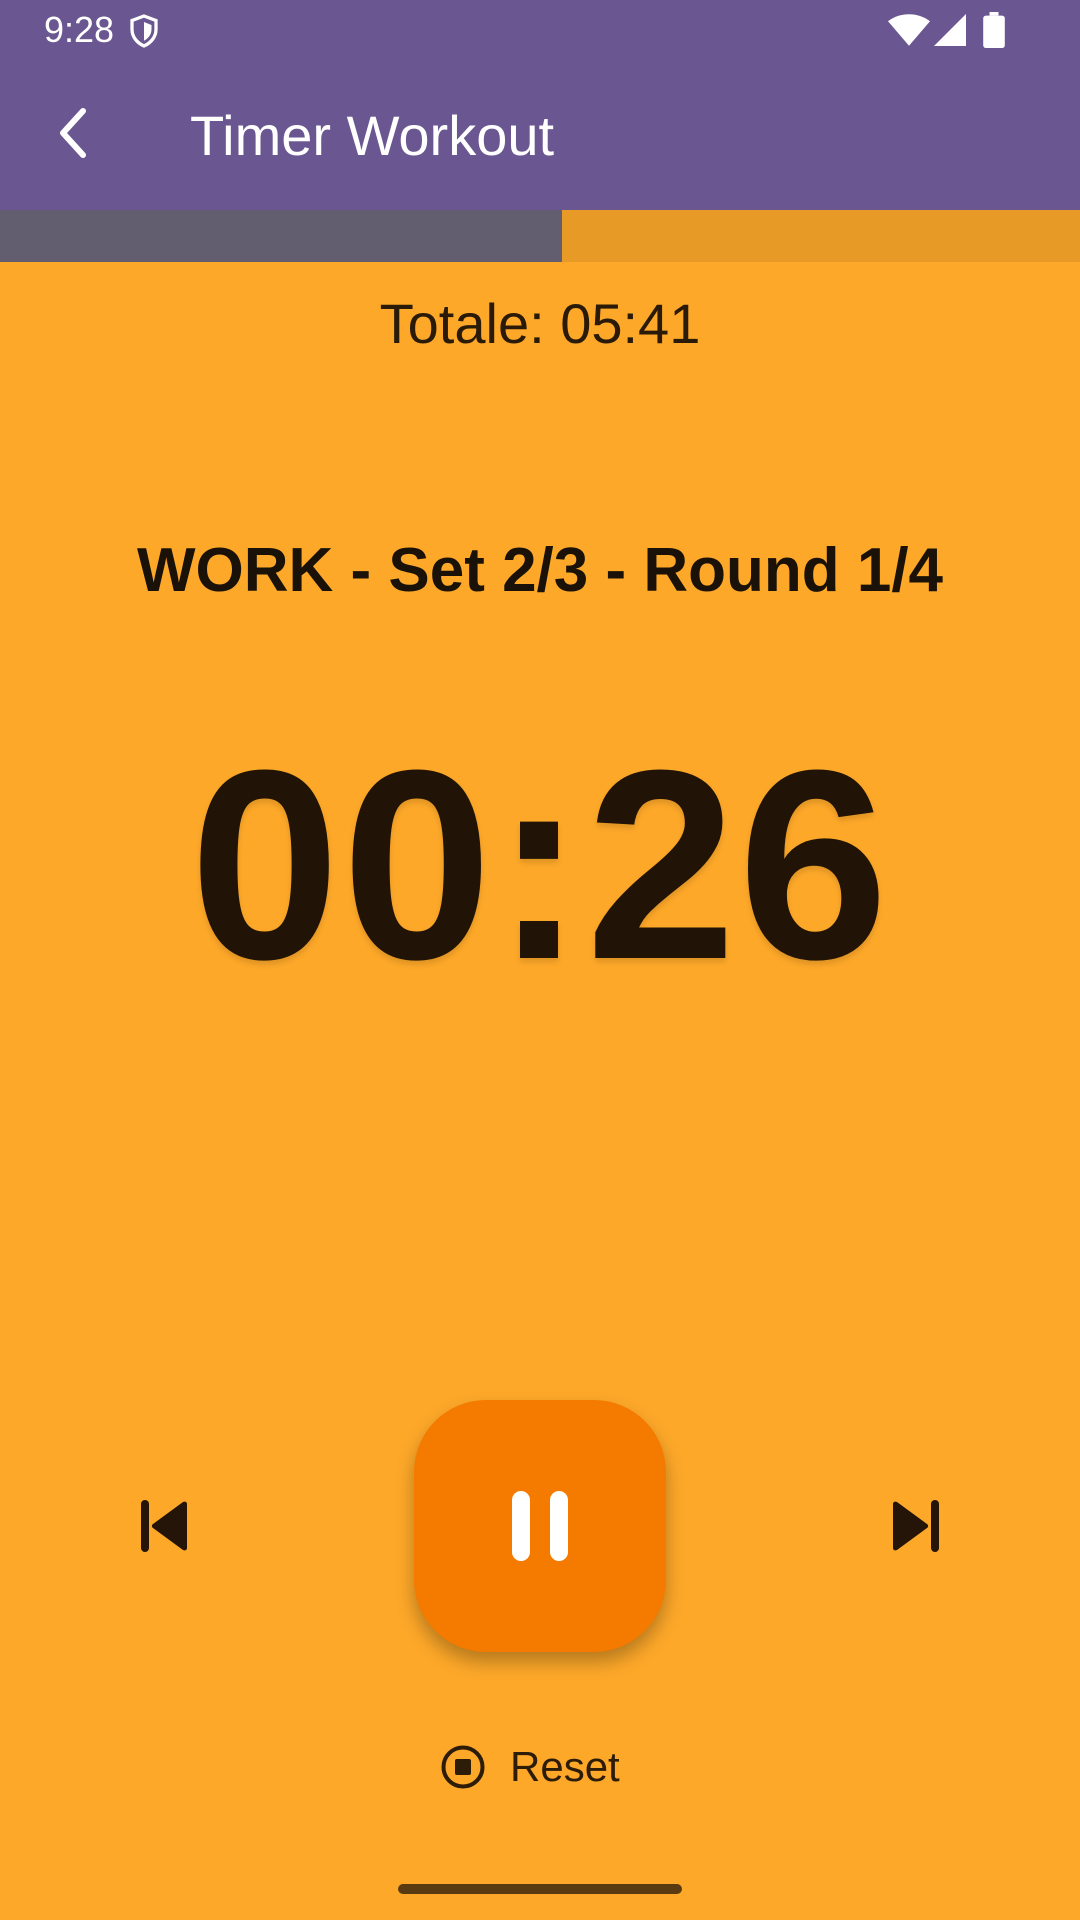  I want to click on workout-progress-bar, so click(540, 236).